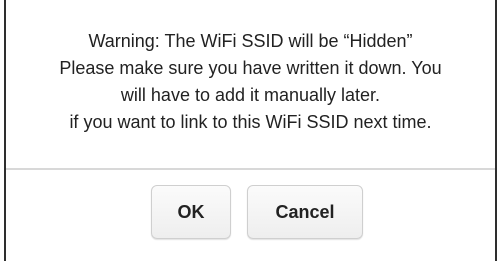  I want to click on cancel-button: Cancel, so click(305, 212).